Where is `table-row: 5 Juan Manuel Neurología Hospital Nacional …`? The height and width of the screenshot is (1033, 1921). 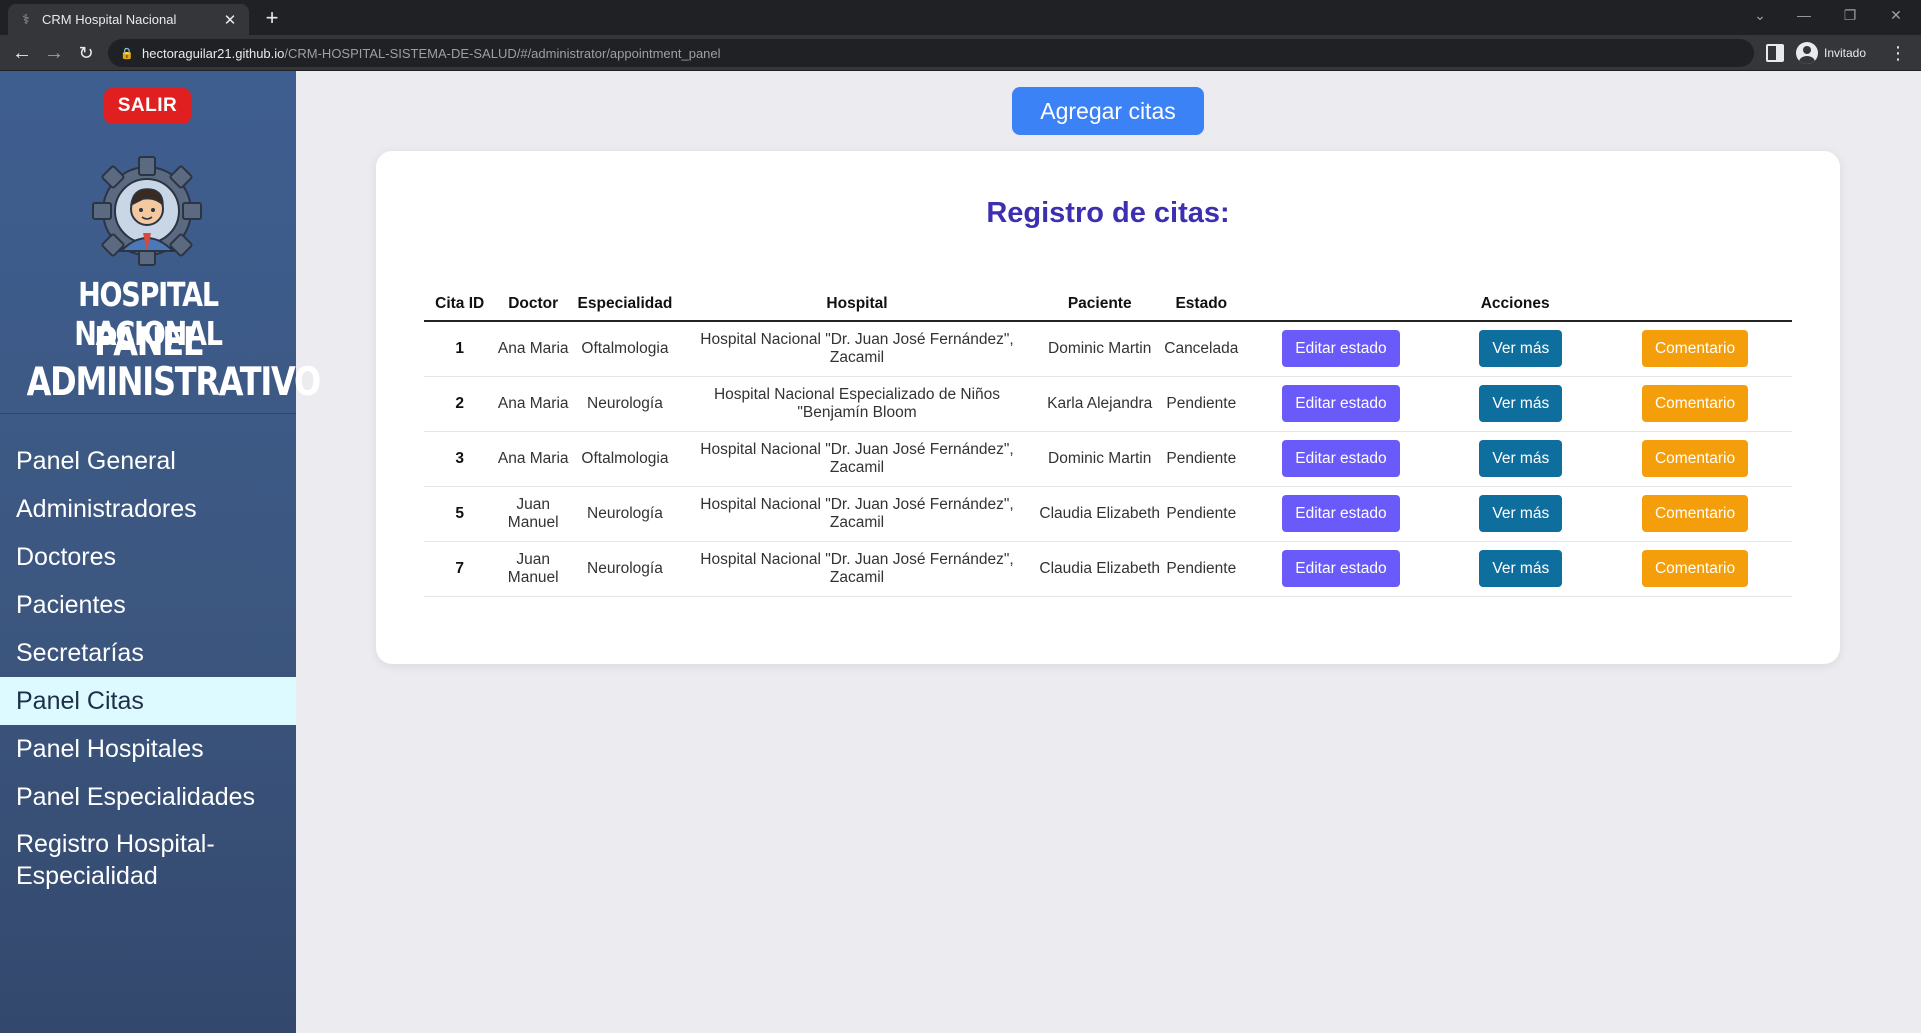 table-row: 5 Juan Manuel Neurología Hospital Nacional … is located at coordinates (1108, 514).